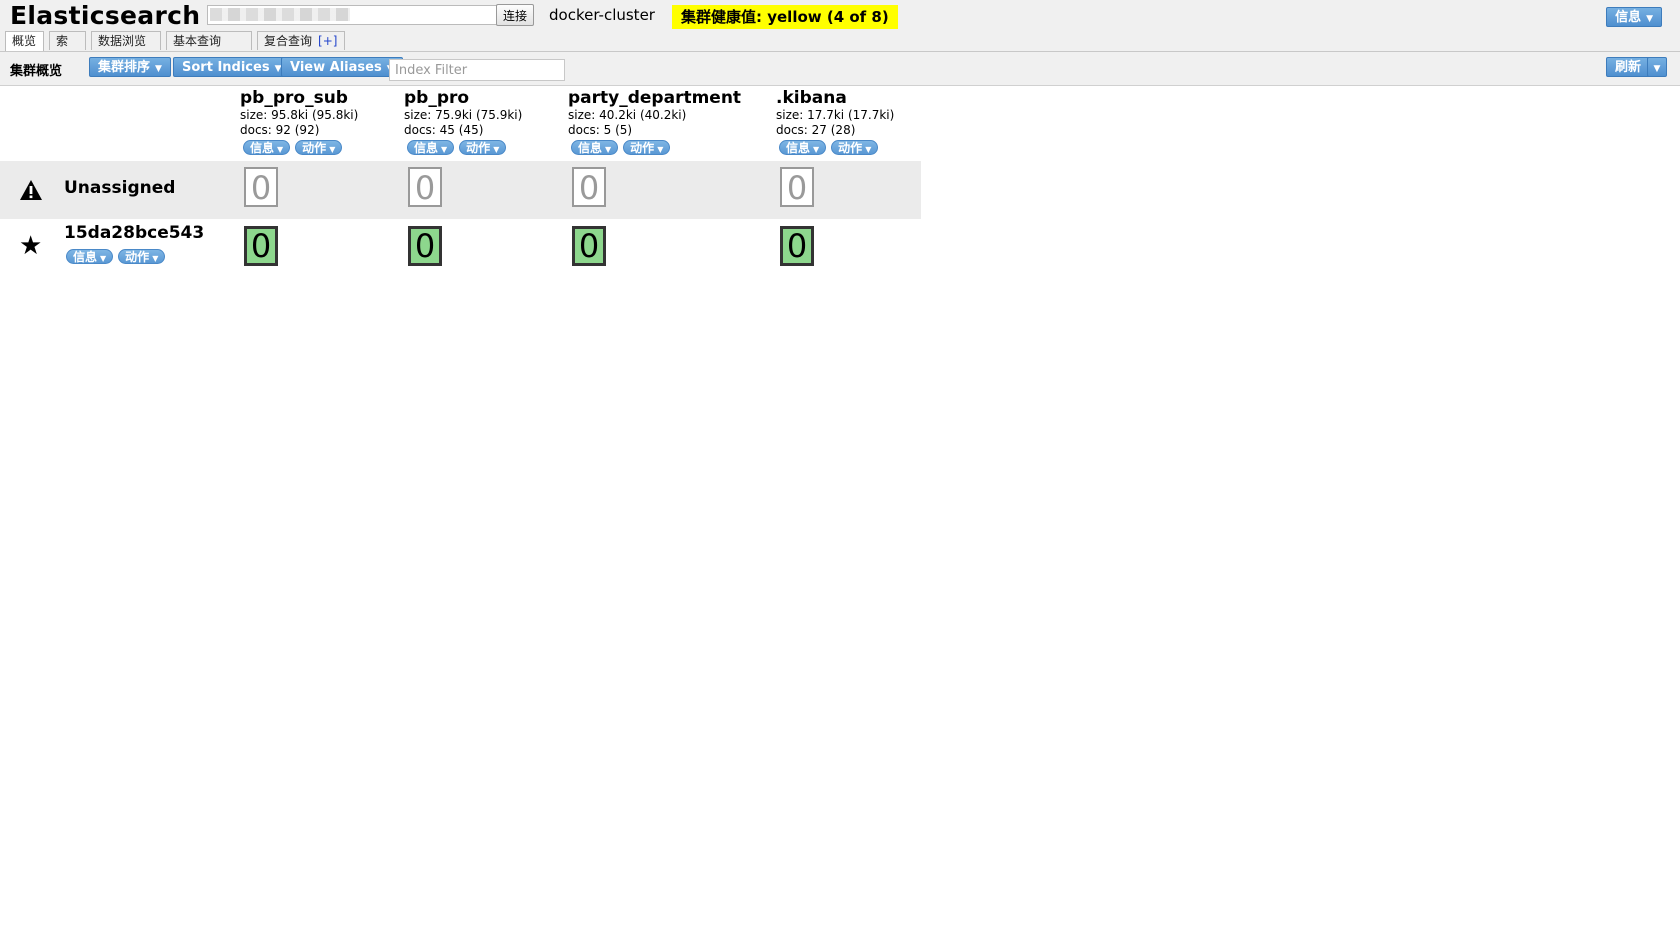  What do you see at coordinates (209, 49) in the screenshot?
I see `tab-basic-query: 基本查询[+]` at bounding box center [209, 49].